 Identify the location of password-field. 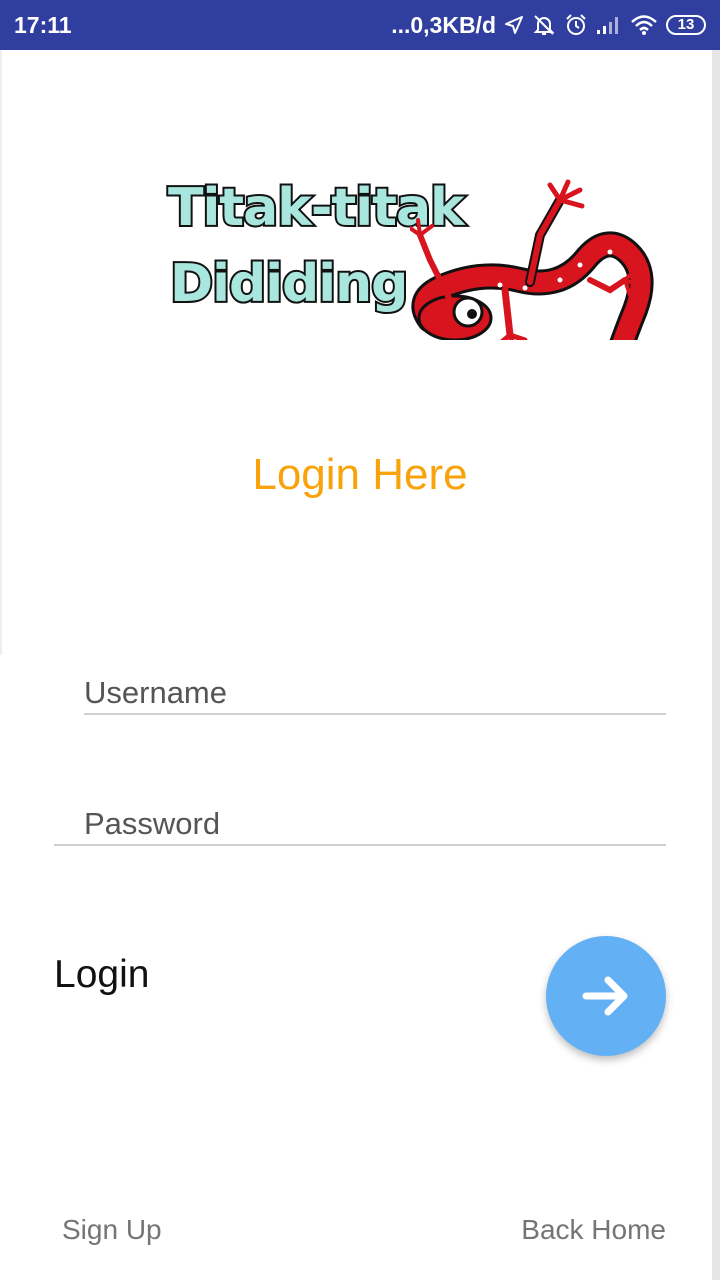
(360, 816).